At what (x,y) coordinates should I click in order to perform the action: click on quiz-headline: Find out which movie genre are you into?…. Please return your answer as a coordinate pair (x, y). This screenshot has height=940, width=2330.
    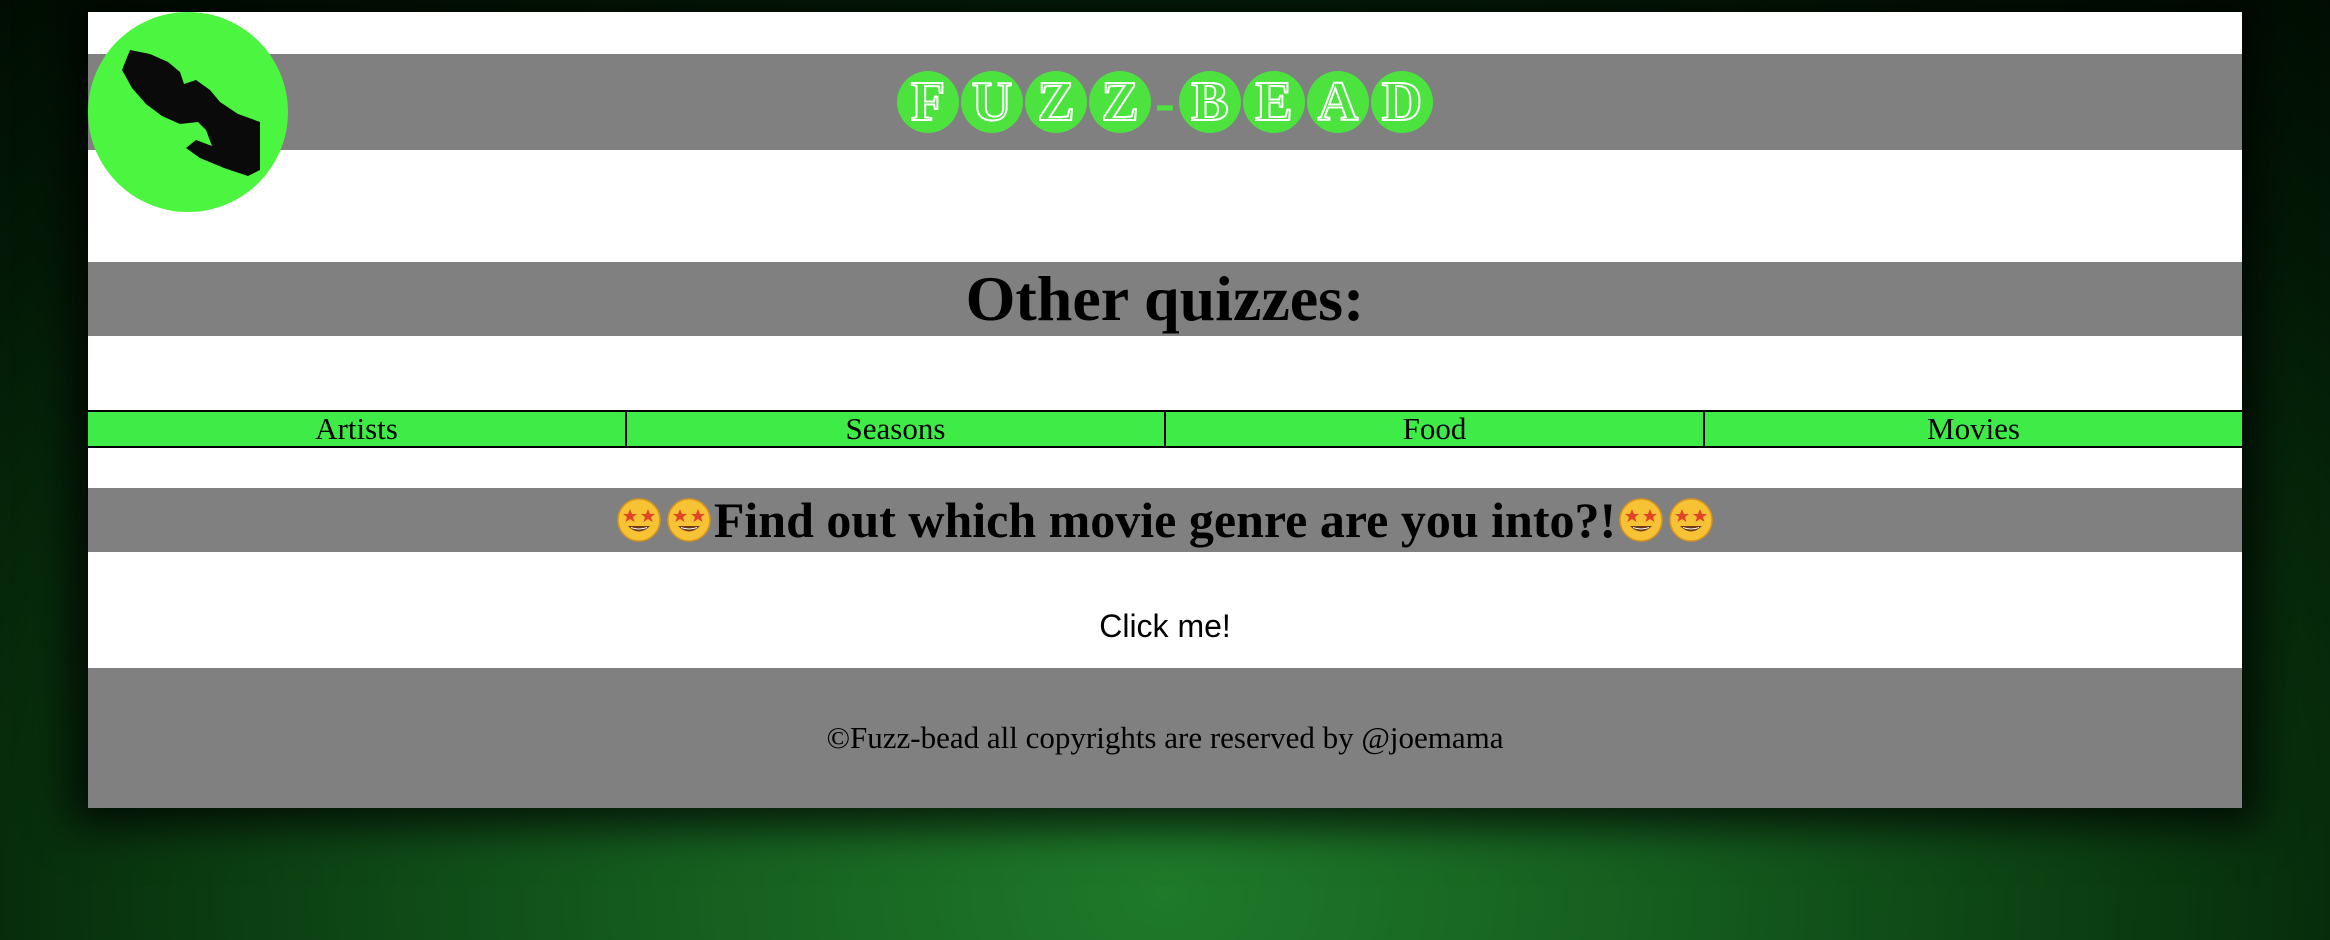
    Looking at the image, I should click on (1165, 520).